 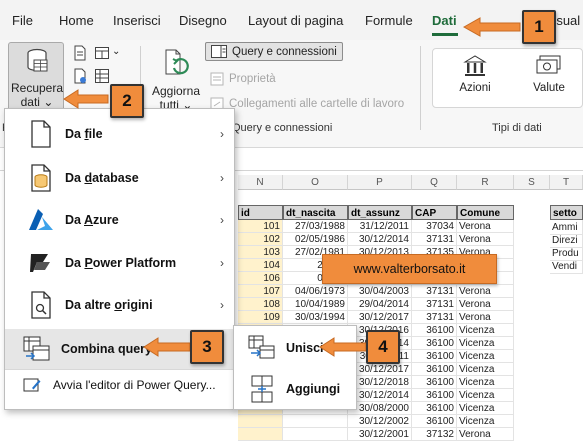 I want to click on menu-item-from-database: Da database ›, so click(x=119, y=178).